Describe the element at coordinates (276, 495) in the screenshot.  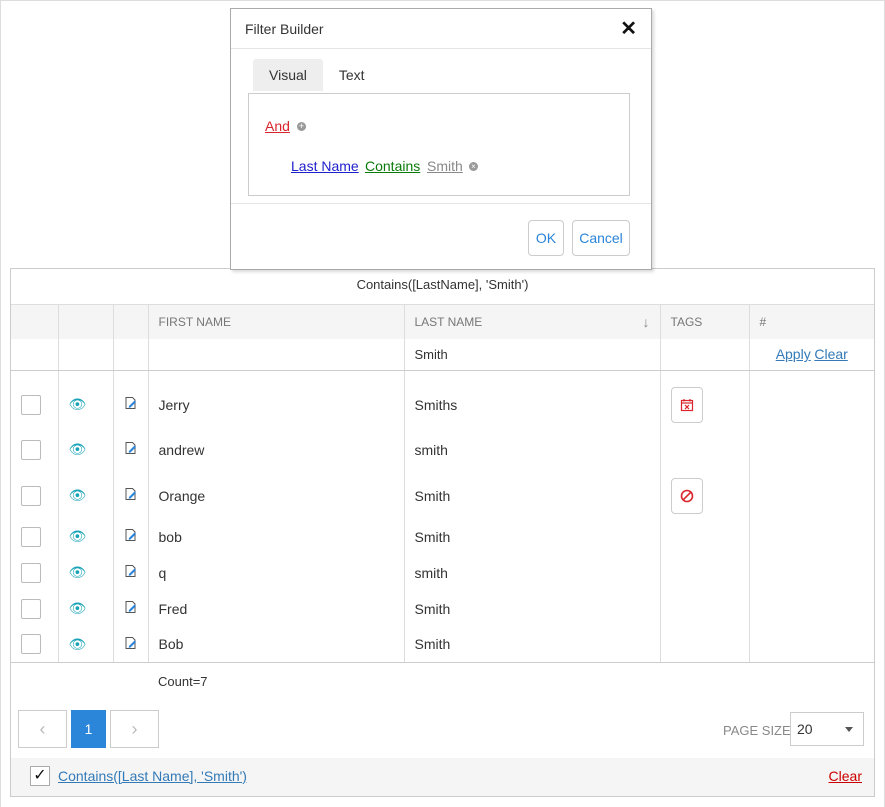
I see `cell-first-name: Orange` at that location.